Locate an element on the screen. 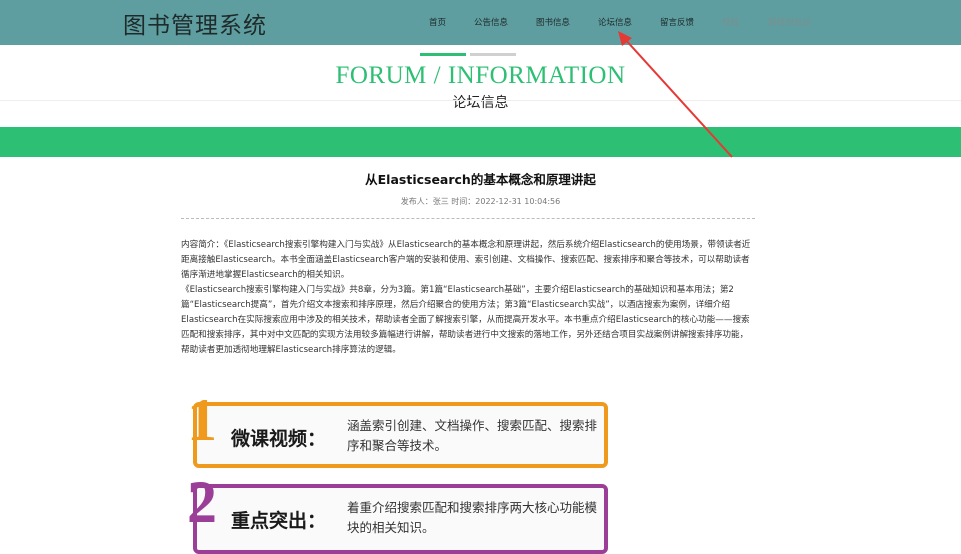 The height and width of the screenshot is (554, 961). main-nav: 首页 公告信息 图书信息 论坛信息 留言反馈 登陆 跳转到后台 is located at coordinates (480, 22).